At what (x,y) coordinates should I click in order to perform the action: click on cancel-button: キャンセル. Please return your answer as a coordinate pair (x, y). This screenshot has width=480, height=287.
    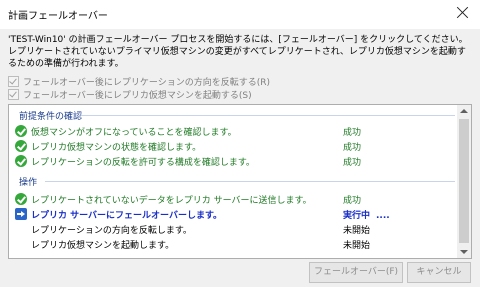
    Looking at the image, I should click on (439, 272).